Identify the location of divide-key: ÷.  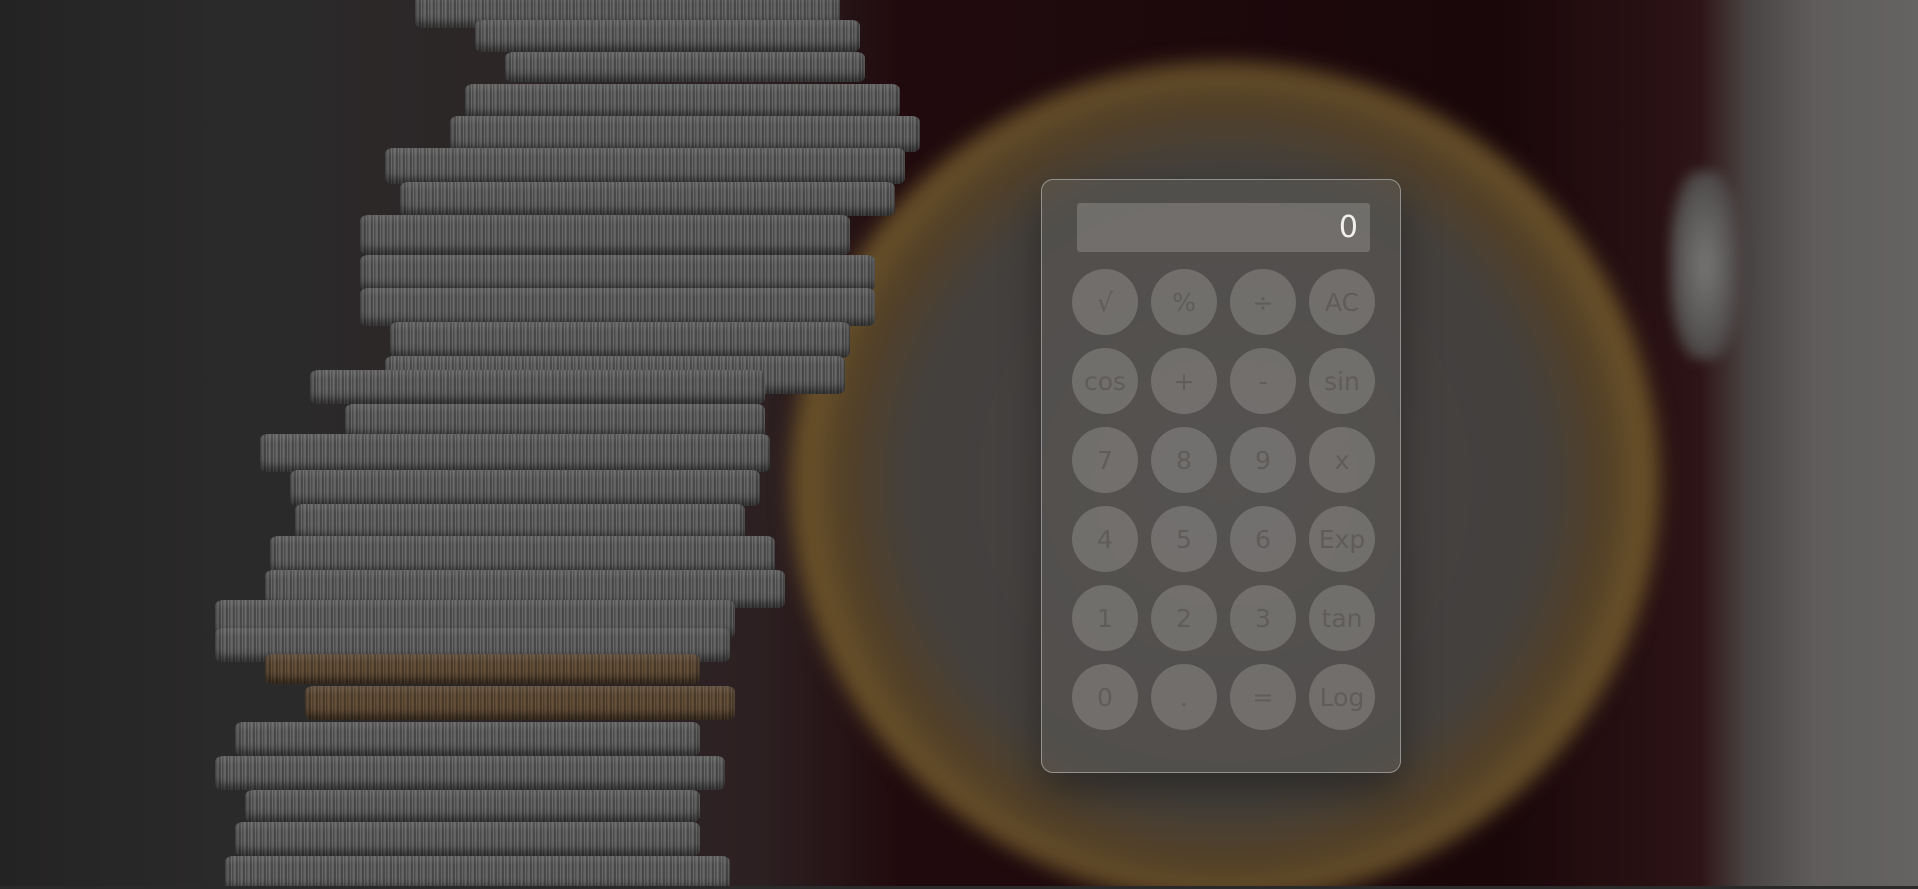
(1263, 302).